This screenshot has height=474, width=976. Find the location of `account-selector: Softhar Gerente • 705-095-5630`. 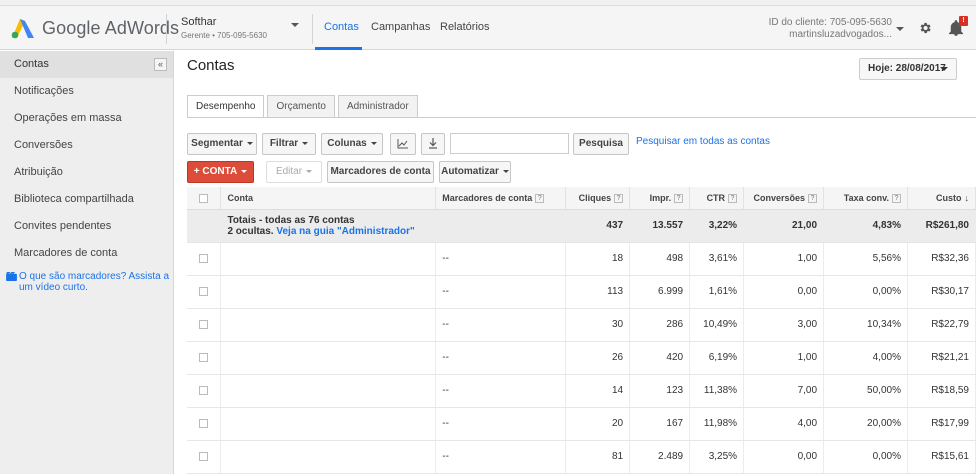

account-selector: Softhar Gerente • 705-095-5630 is located at coordinates (224, 29).